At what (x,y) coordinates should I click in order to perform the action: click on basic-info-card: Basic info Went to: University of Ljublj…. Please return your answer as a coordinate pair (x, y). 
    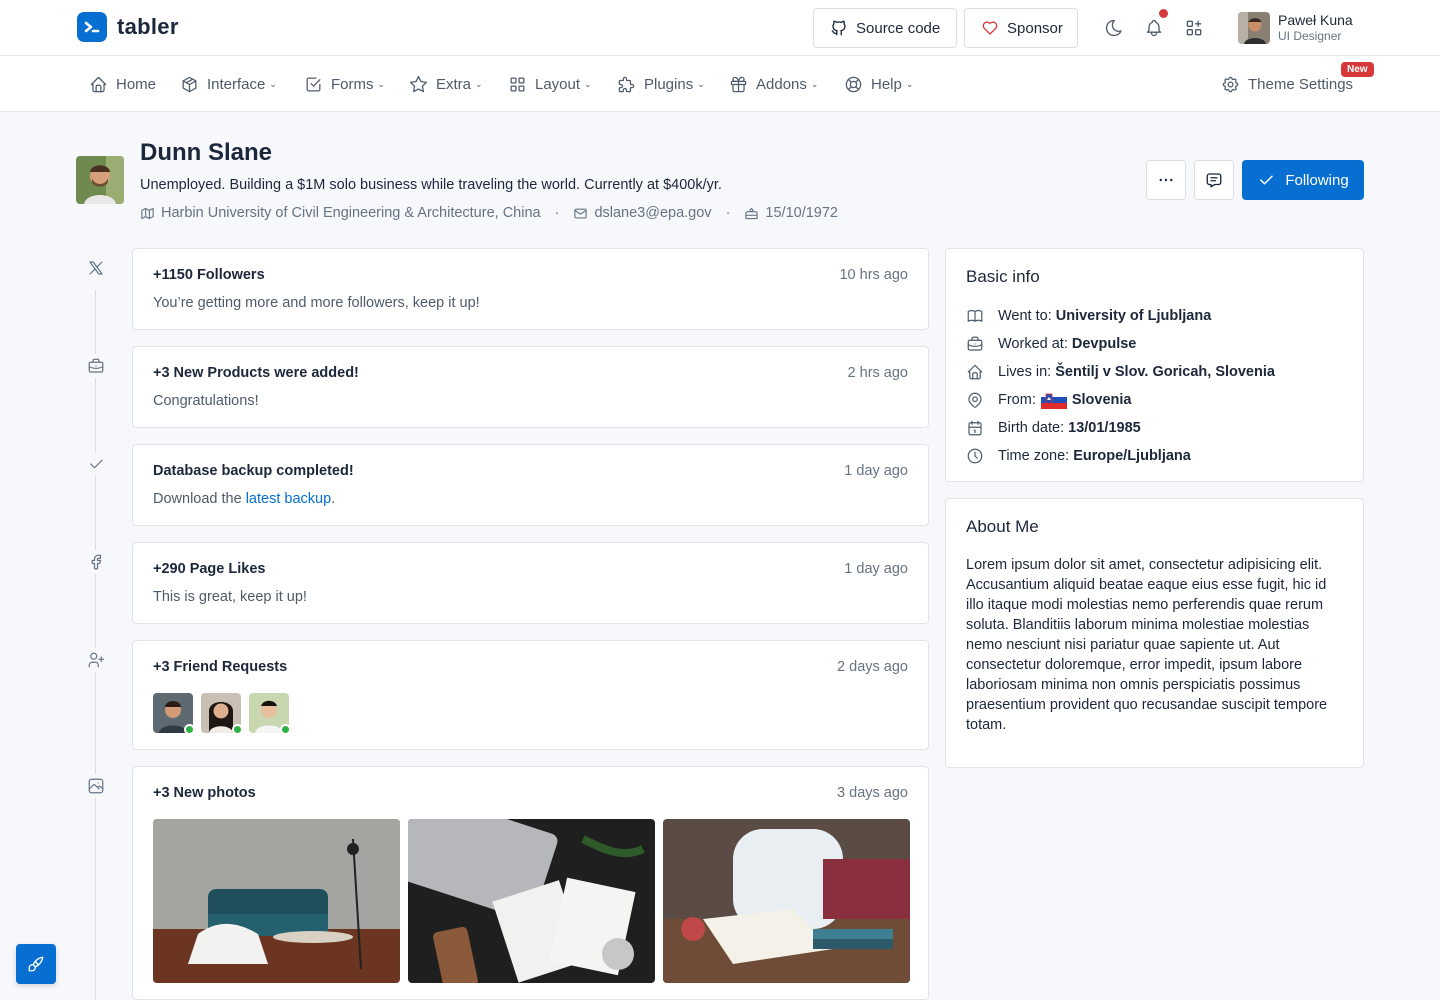
    Looking at the image, I should click on (1154, 365).